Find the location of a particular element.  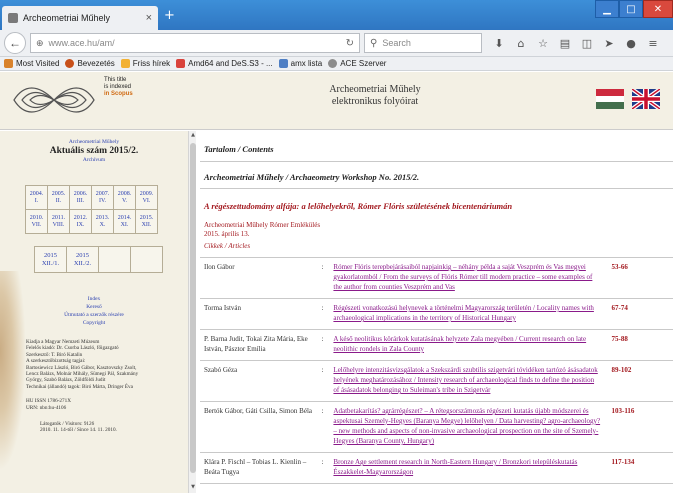

address-bar: ⊕ www.ace.hu/am/ ↻ is located at coordinates (195, 43).